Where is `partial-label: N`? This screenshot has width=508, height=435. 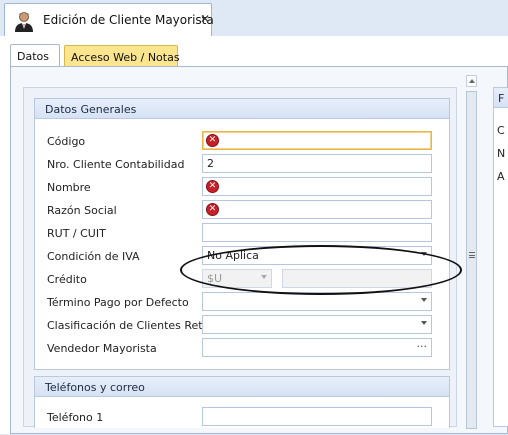
partial-label: N is located at coordinates (501, 153).